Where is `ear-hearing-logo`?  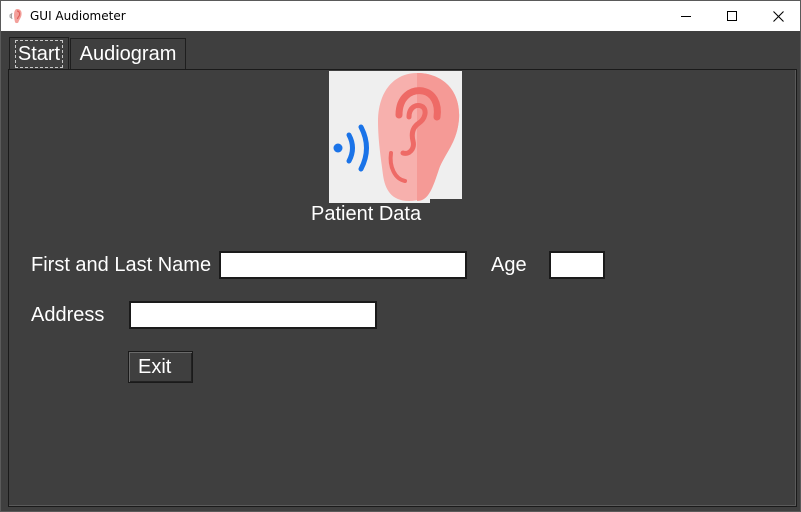
ear-hearing-logo is located at coordinates (395, 137).